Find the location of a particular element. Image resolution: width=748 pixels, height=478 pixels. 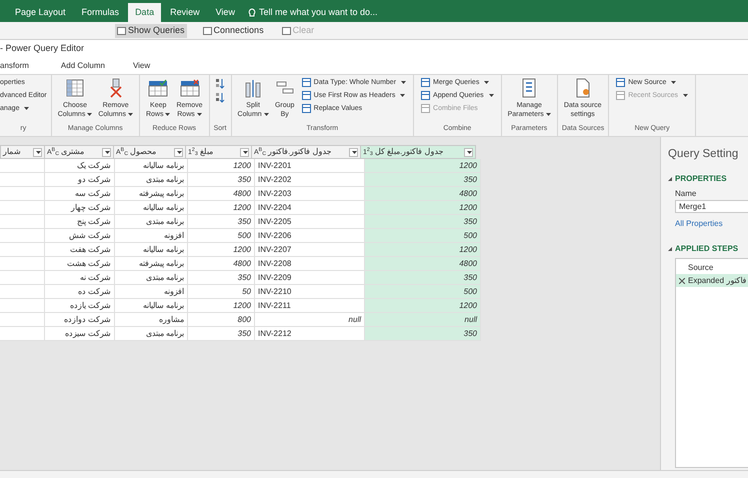

table-cell: 50 is located at coordinates (221, 292).